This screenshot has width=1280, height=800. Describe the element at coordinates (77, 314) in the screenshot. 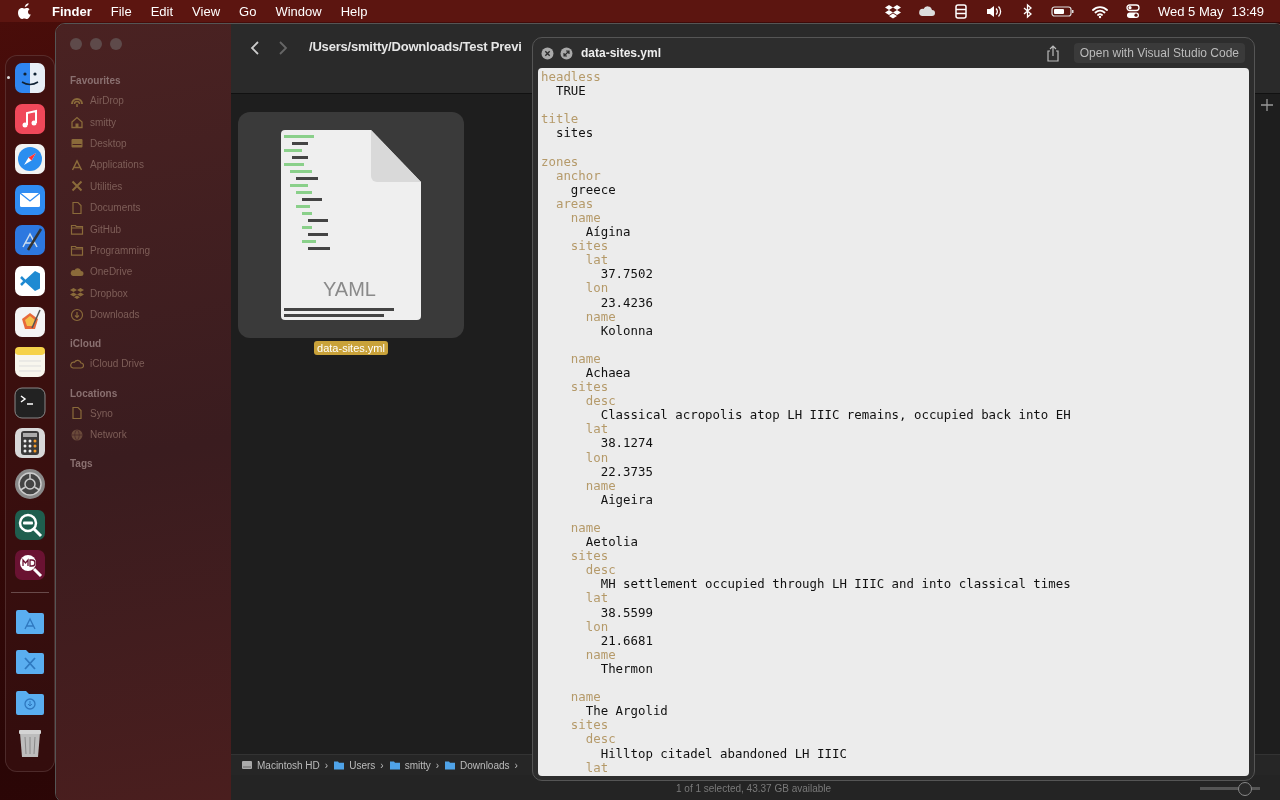

I see `download-icon` at that location.